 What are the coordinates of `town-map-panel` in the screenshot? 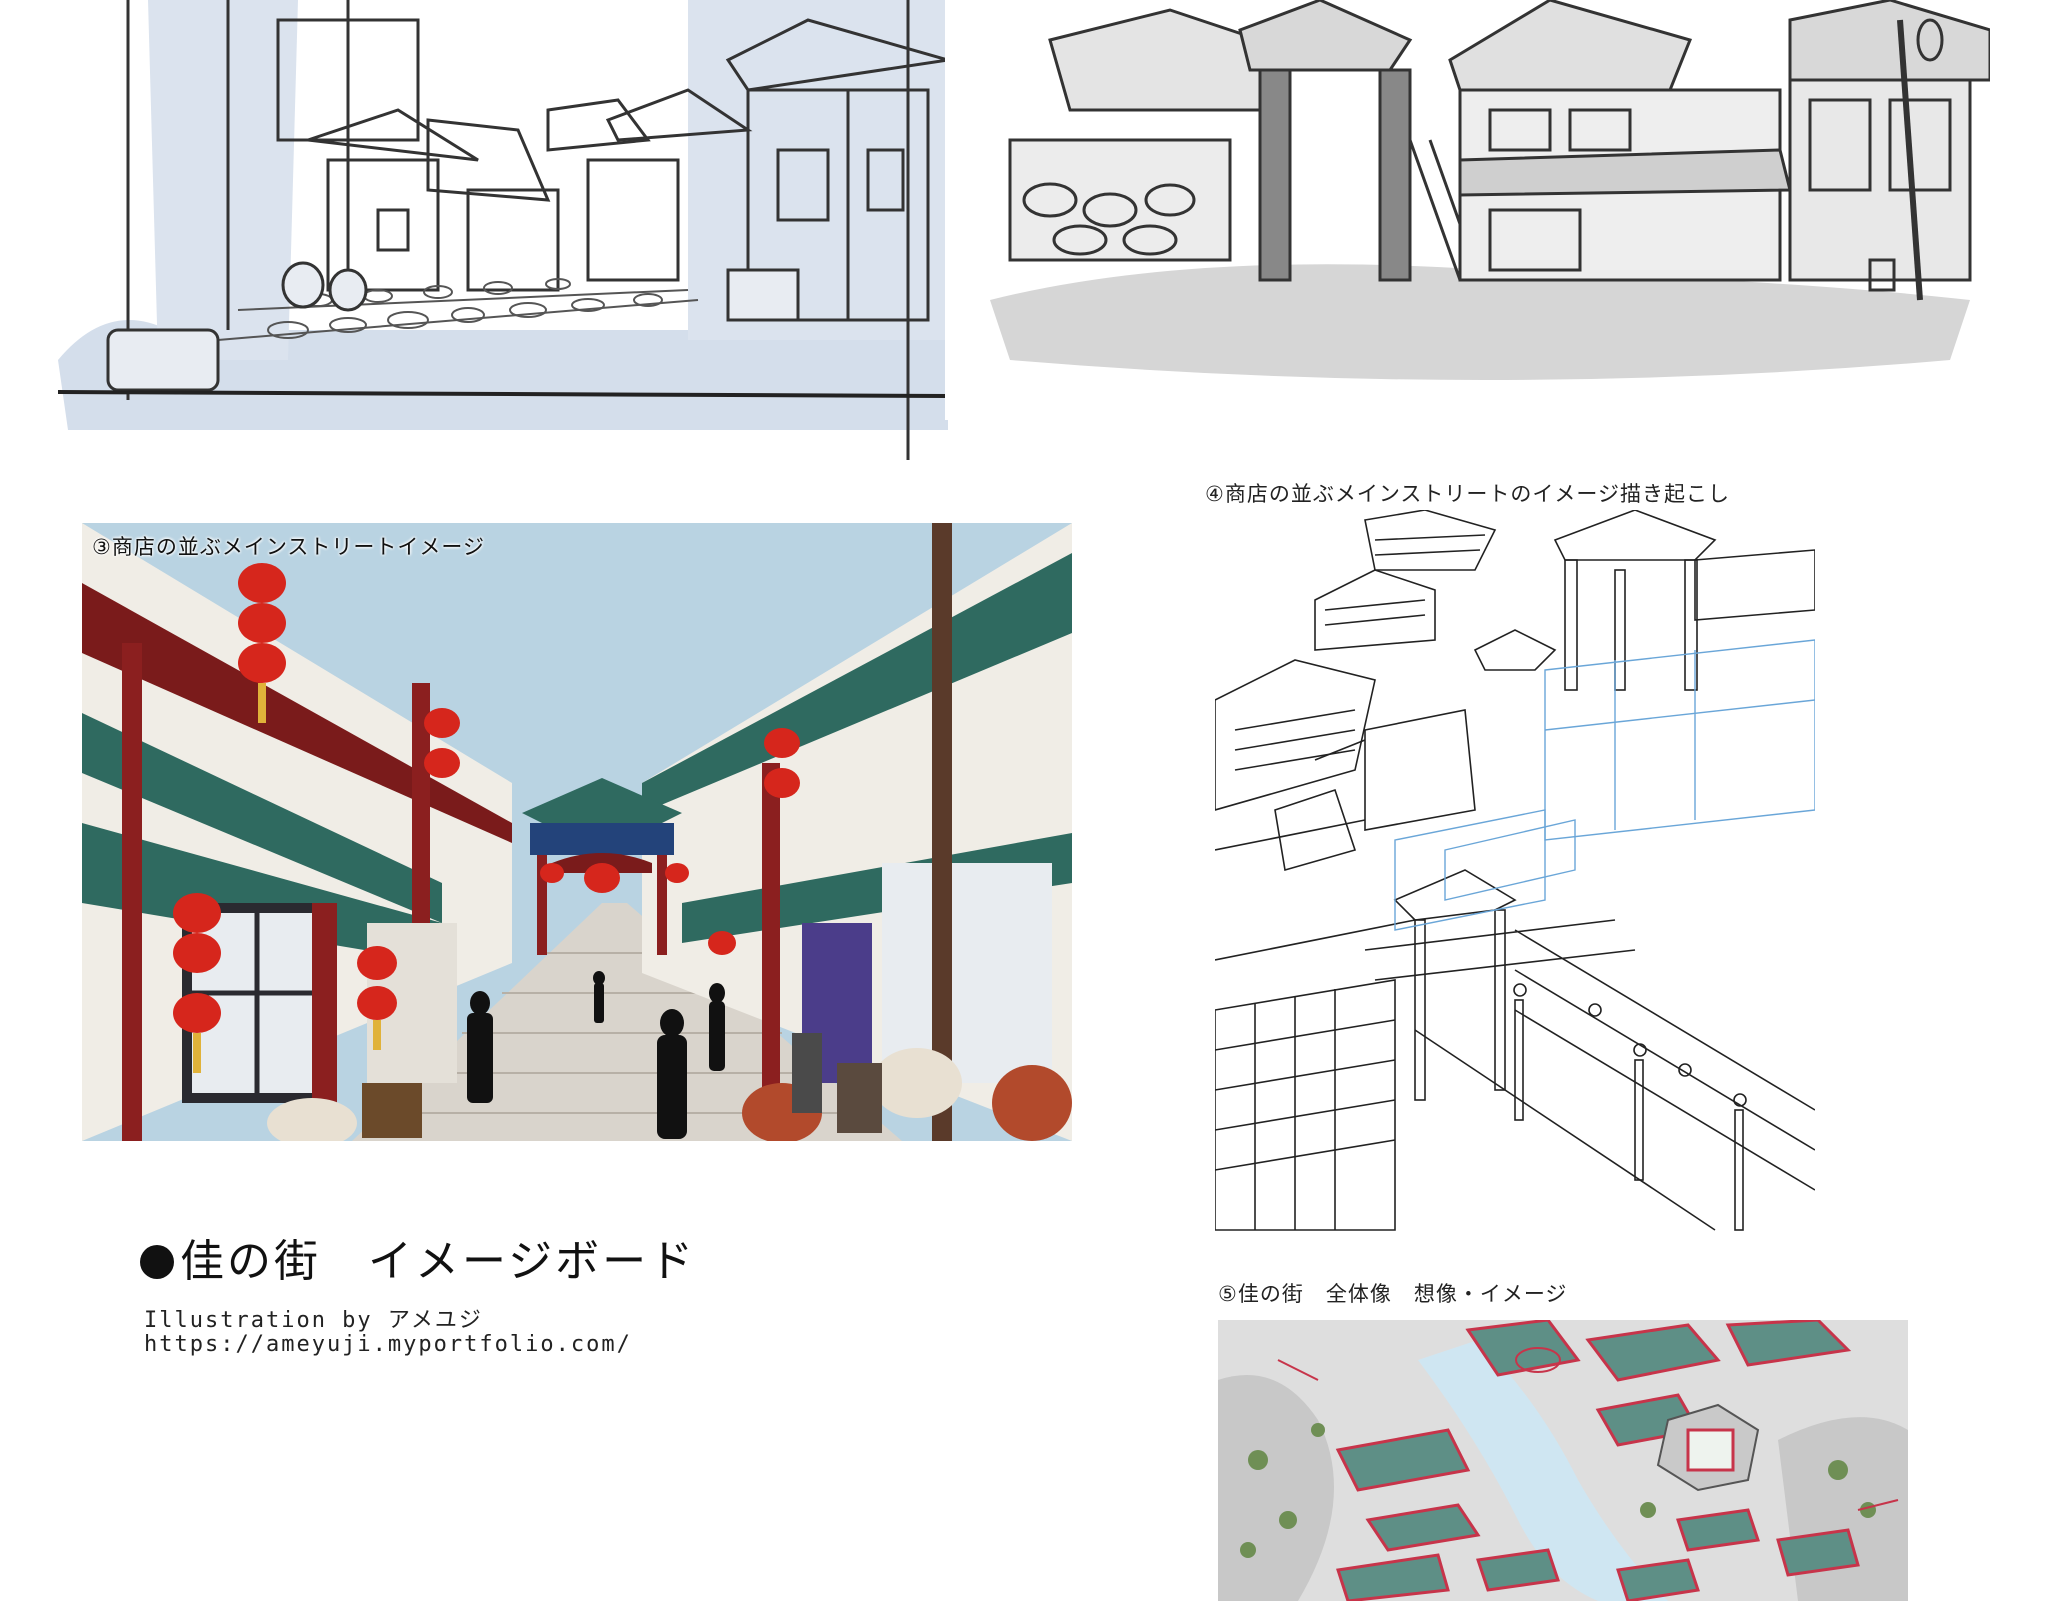 It's located at (1563, 1460).